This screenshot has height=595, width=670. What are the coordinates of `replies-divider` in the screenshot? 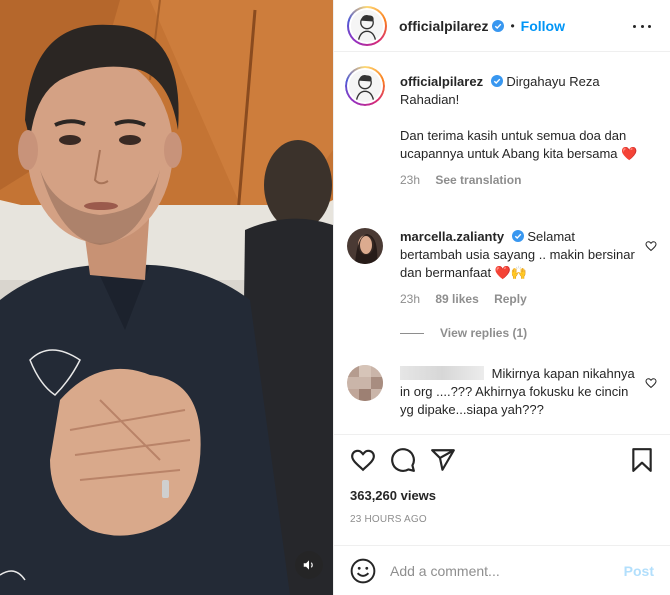 It's located at (412, 333).